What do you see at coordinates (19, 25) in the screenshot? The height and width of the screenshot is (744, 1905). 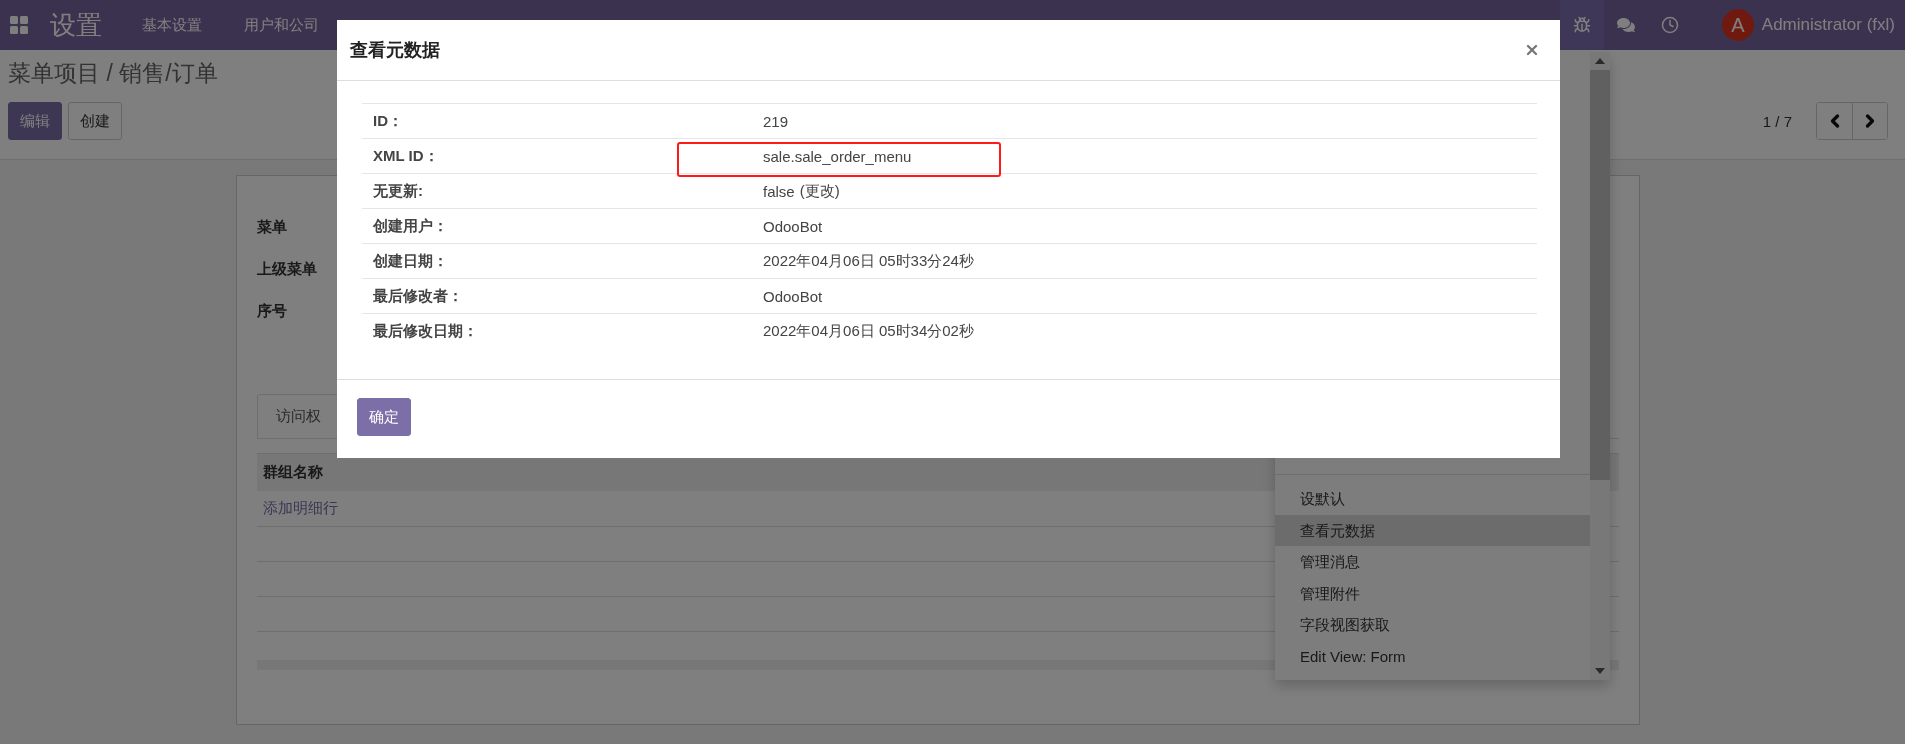 I see `apps-grid-icon` at bounding box center [19, 25].